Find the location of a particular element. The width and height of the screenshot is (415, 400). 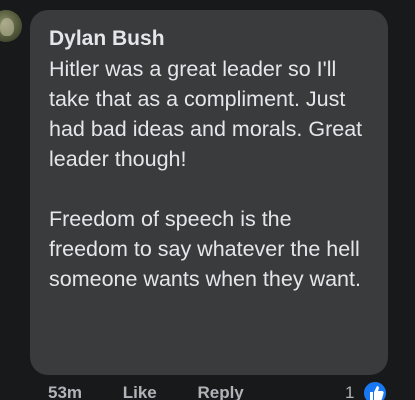

avatar-image is located at coordinates (7, 27).